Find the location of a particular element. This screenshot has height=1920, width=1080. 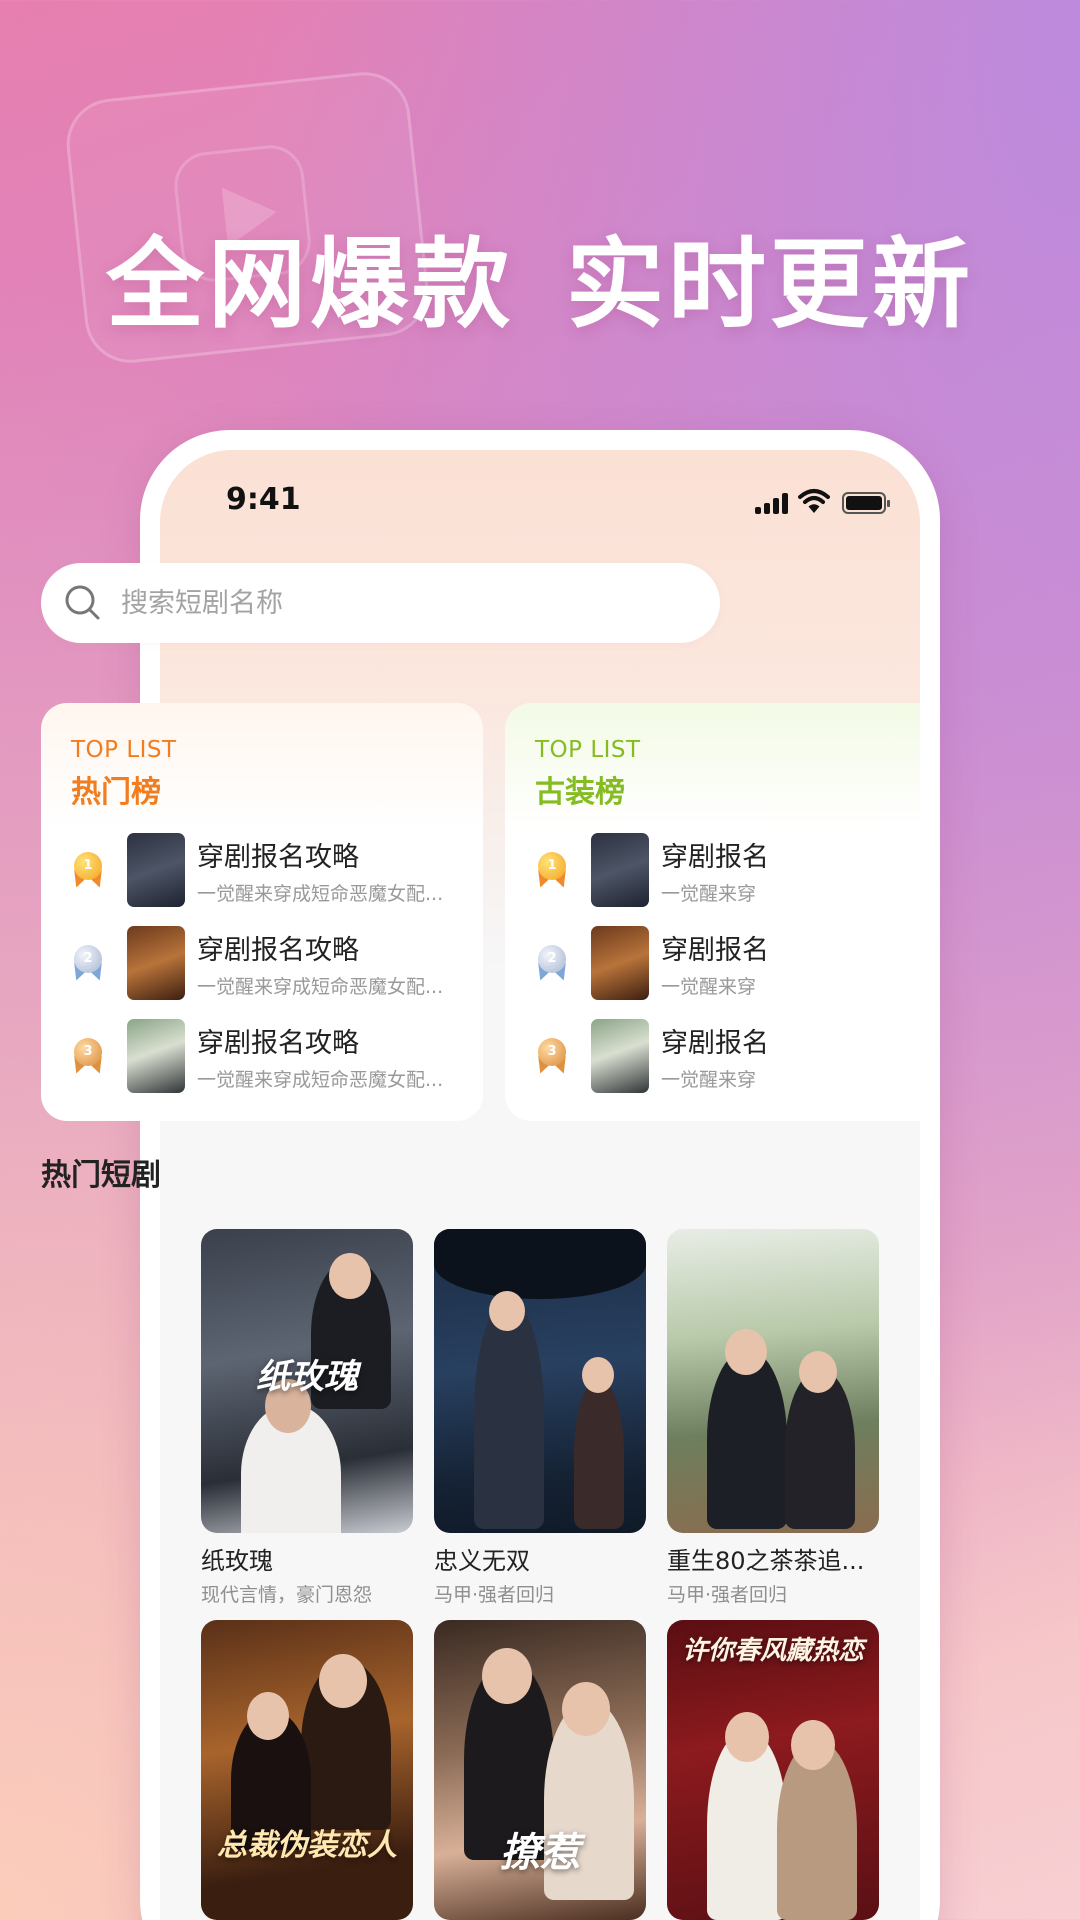

drama-poster: 许你春风藏热恋 is located at coordinates (773, 1770).